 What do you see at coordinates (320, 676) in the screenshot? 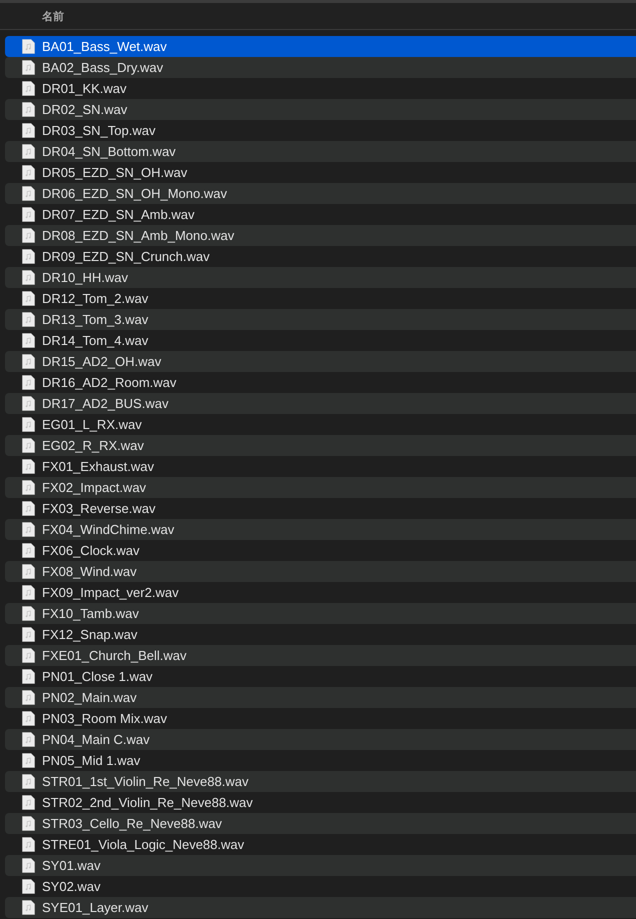
I see `file-row: PN01_Close 1.wav` at bounding box center [320, 676].